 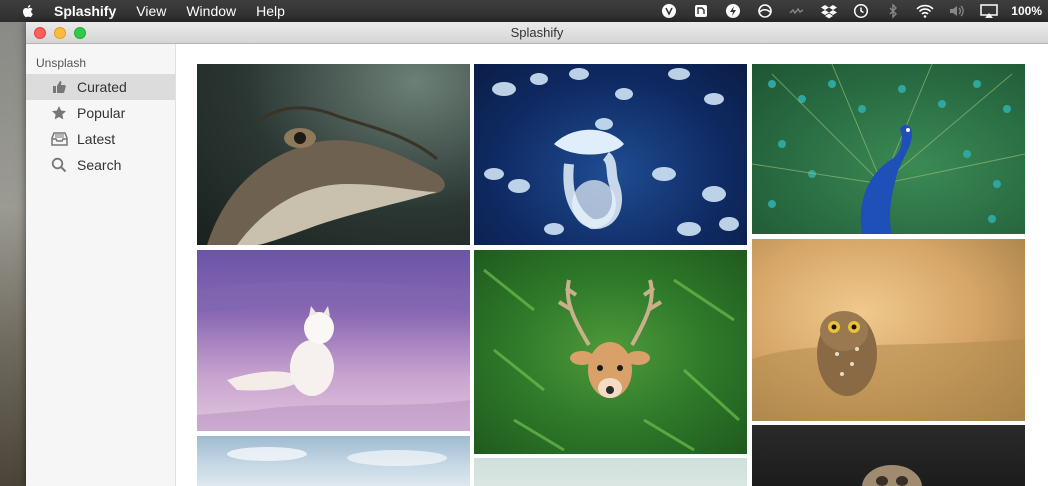 I want to click on thumbs-up-icon, so click(x=59, y=87).